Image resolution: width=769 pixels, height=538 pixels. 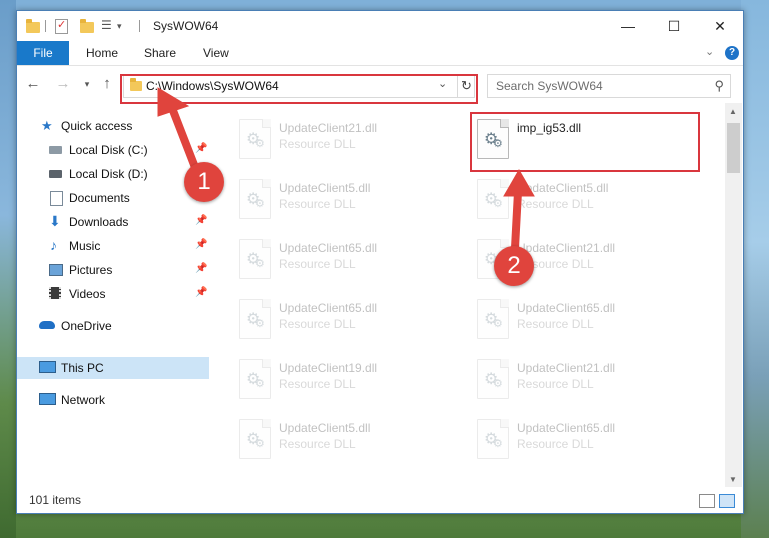 What do you see at coordinates (47, 325) in the screenshot?
I see `cloud-icon` at bounding box center [47, 325].